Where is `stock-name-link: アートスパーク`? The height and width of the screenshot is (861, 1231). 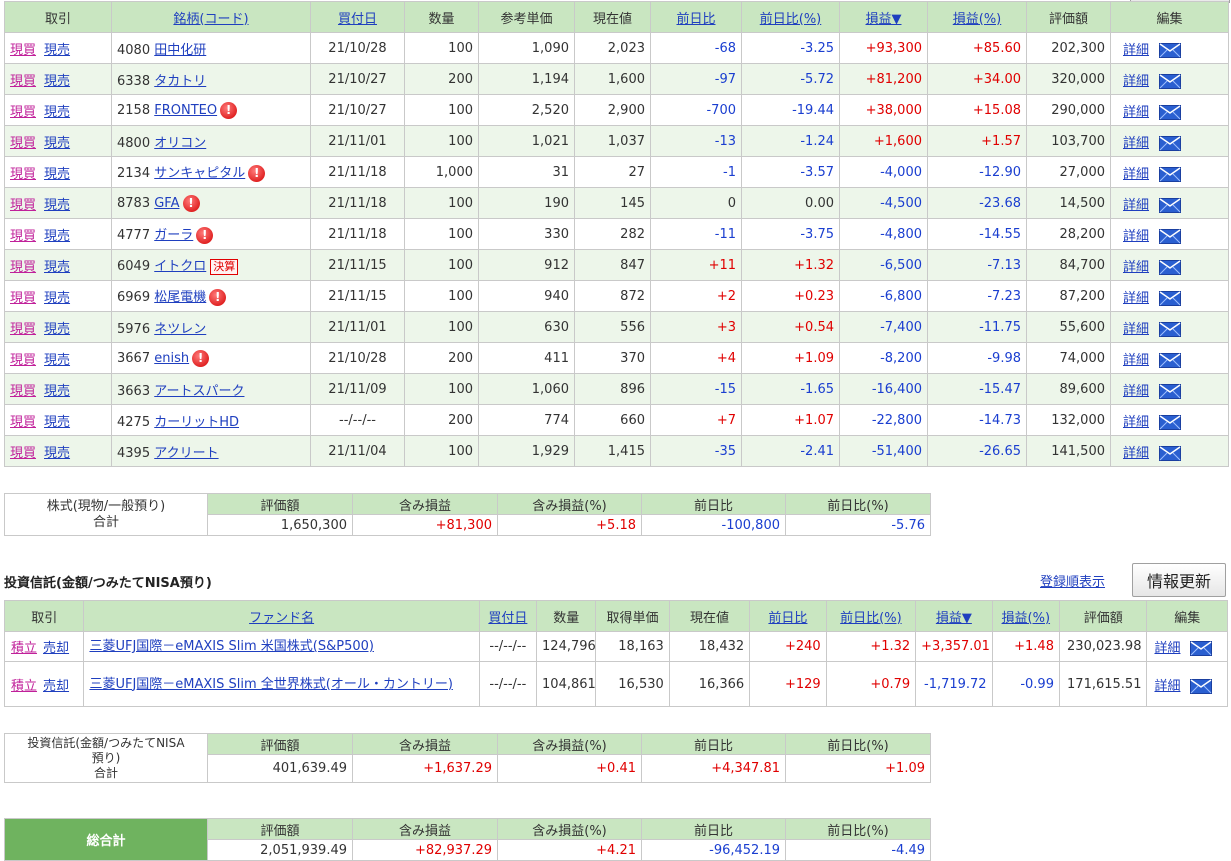
stock-name-link: アートスパーク is located at coordinates (199, 391).